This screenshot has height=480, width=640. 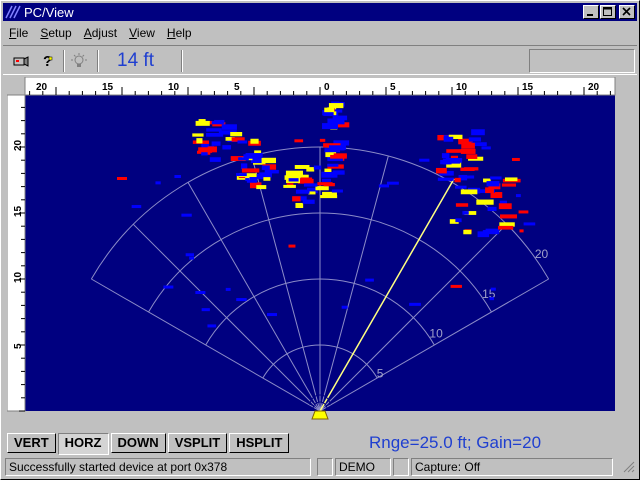 I want to click on minimize-icon, so click(x=590, y=15).